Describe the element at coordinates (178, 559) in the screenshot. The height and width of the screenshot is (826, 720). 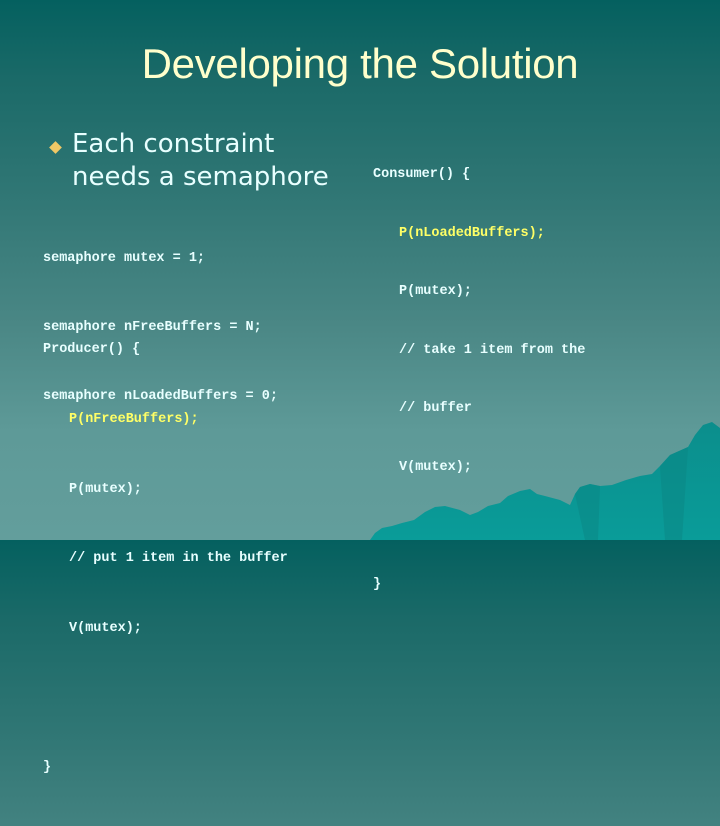
I see `producer-line: // put 1 item in the buffer` at that location.